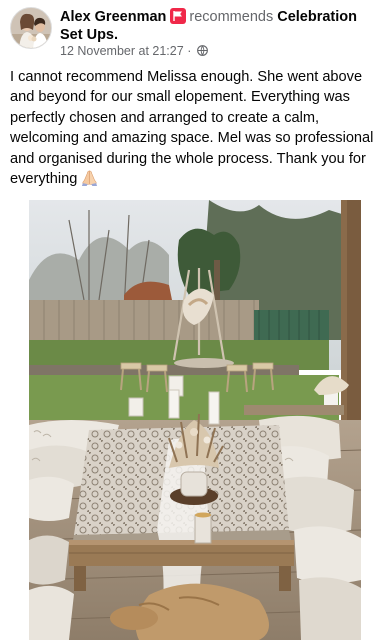  I want to click on folded-hands-emoji-icon, so click(89, 178).